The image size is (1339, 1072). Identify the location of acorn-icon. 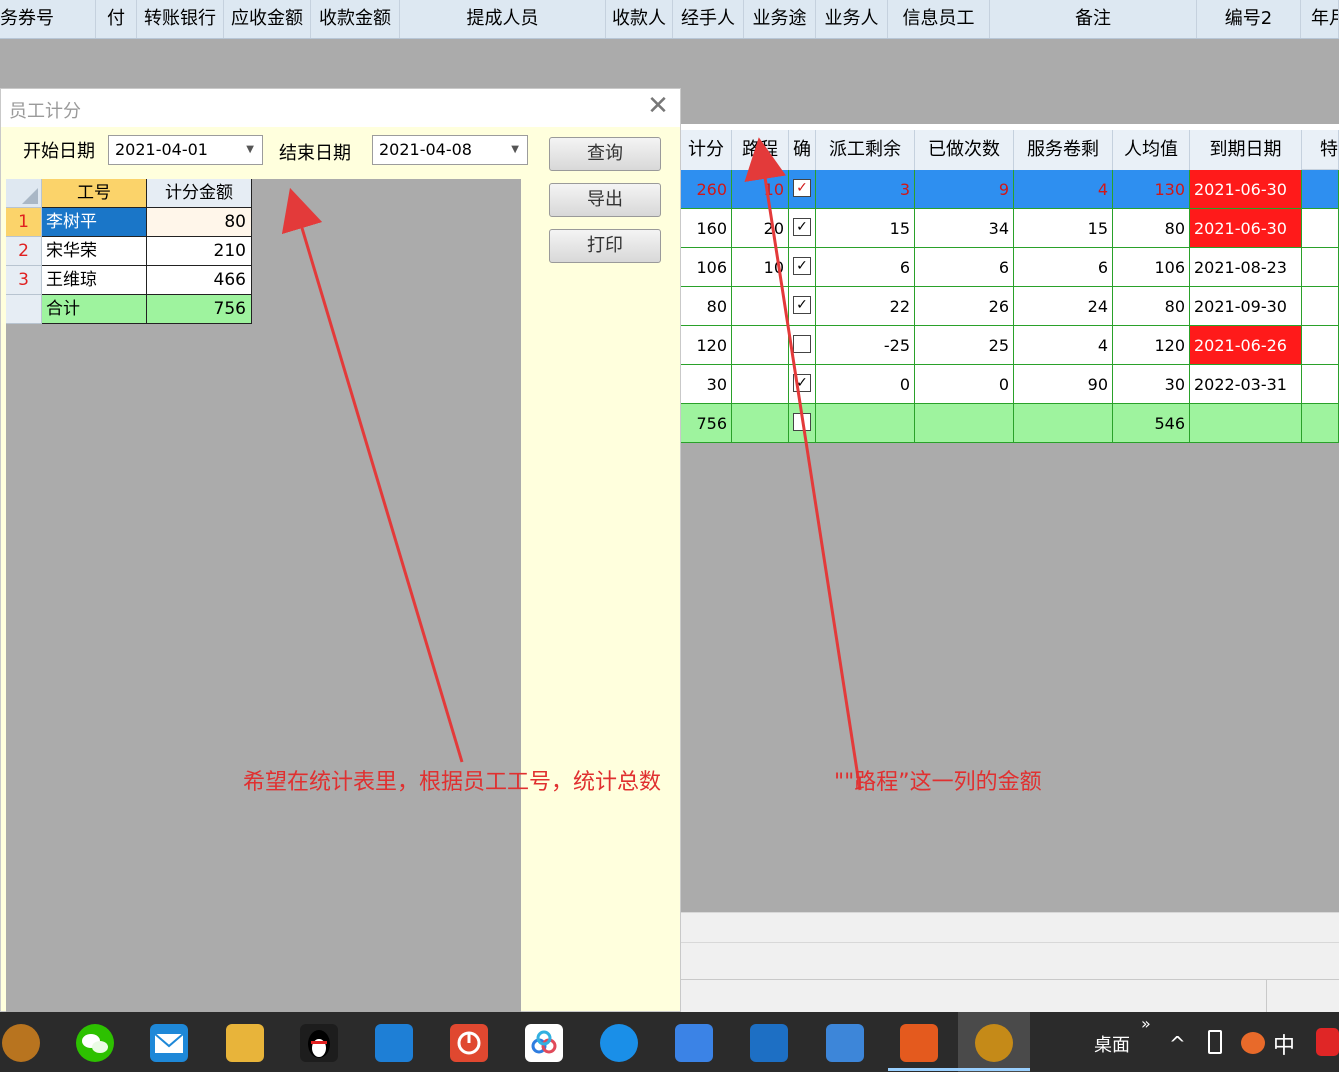
(21, 1043).